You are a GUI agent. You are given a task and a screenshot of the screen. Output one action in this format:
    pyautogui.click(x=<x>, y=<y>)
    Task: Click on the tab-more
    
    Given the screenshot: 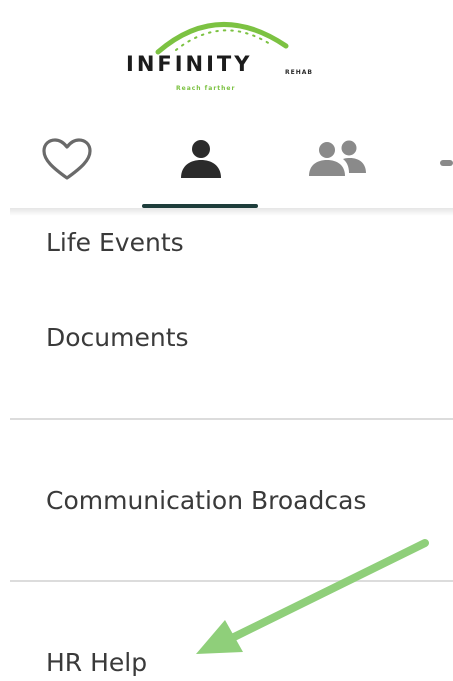 What is the action you would take?
    pyautogui.click(x=436, y=164)
    